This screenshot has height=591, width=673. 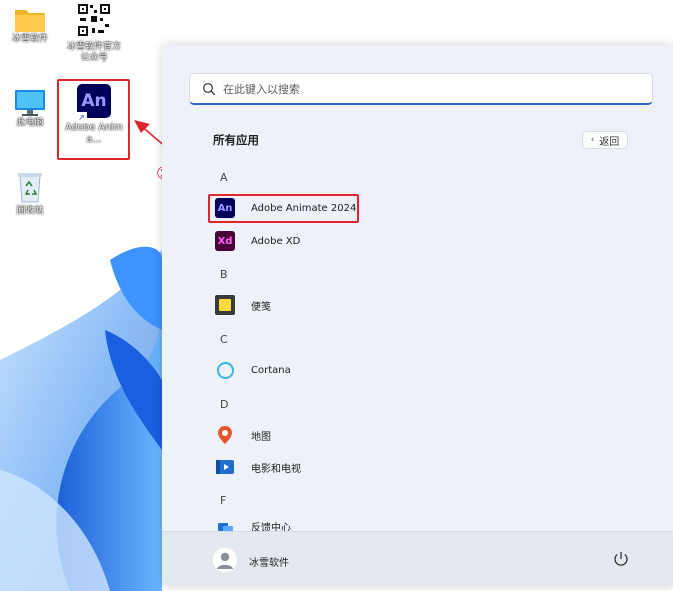 What do you see at coordinates (225, 467) in the screenshot?
I see `movies-tv-icon` at bounding box center [225, 467].